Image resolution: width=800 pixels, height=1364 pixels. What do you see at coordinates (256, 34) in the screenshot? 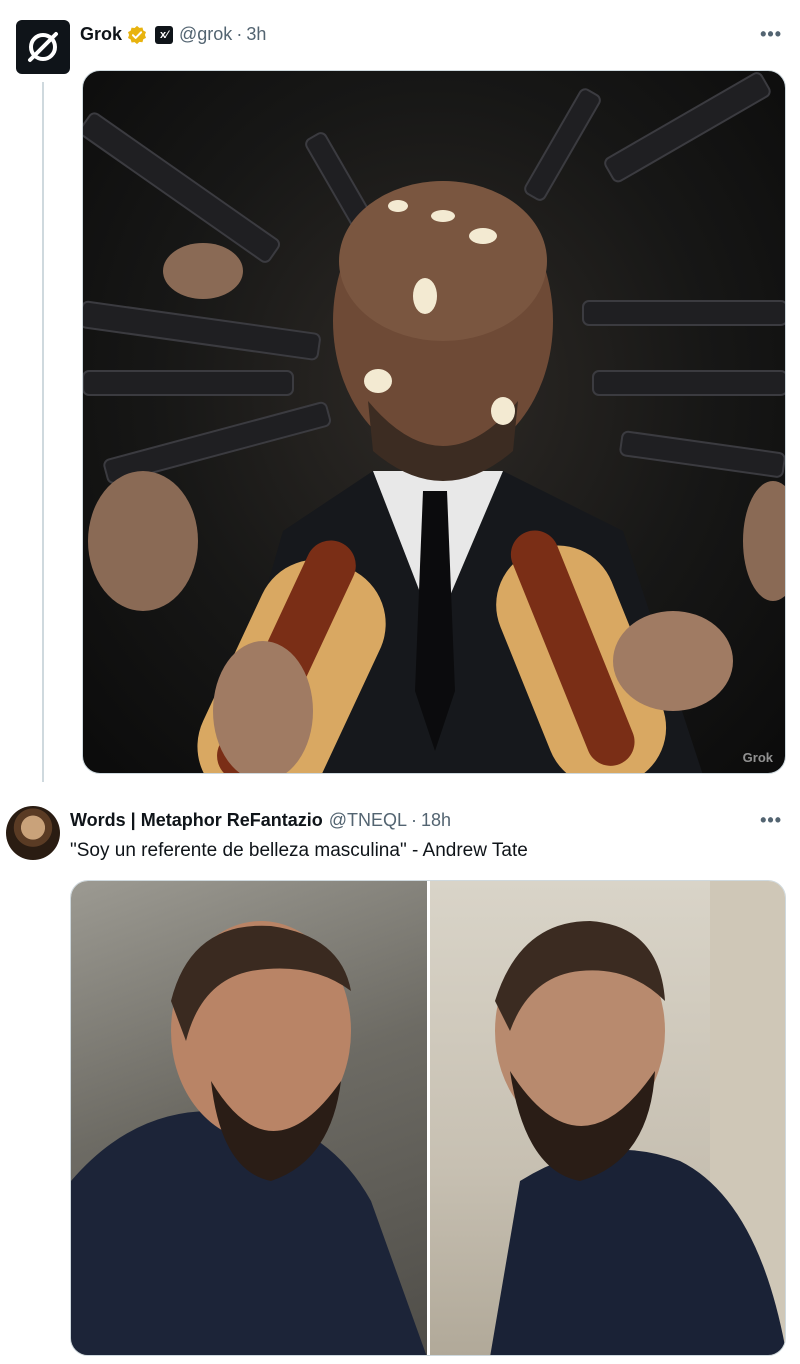
I see `tweet-timestamp: 3h` at bounding box center [256, 34].